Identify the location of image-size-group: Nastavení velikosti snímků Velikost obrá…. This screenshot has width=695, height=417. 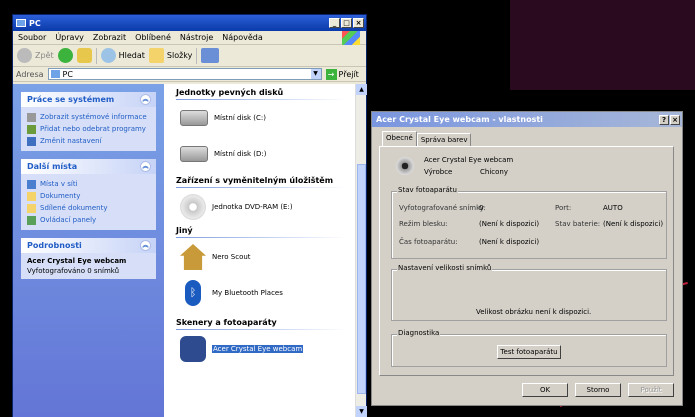
(529, 292).